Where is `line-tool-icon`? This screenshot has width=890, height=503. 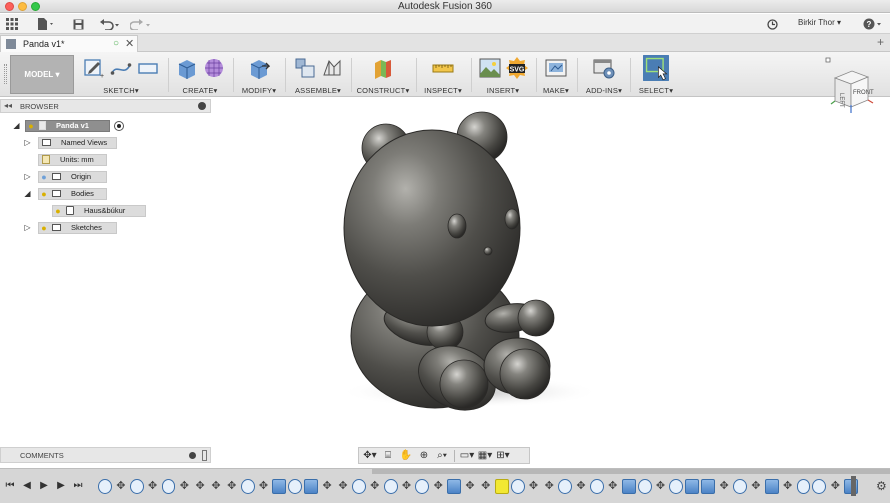 line-tool-icon is located at coordinates (121, 68).